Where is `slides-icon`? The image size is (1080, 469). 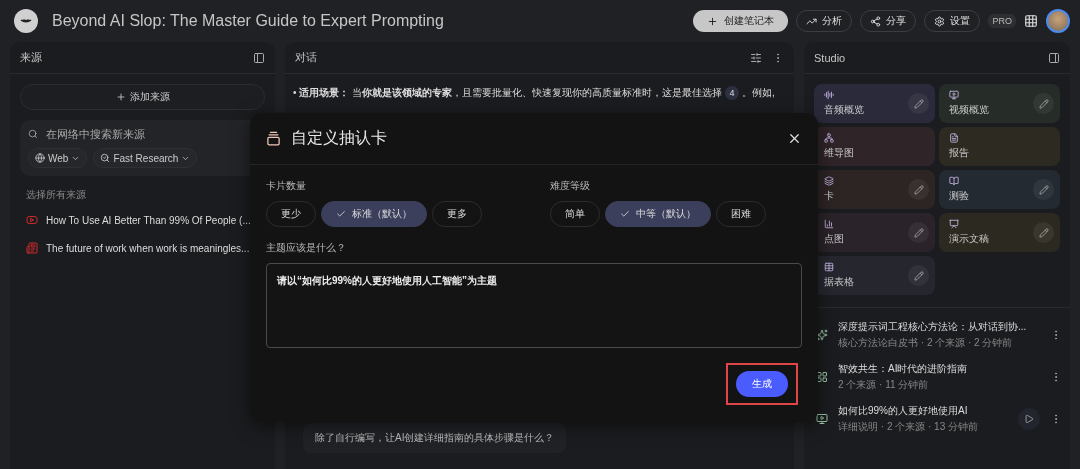 slides-icon is located at coordinates (954, 224).